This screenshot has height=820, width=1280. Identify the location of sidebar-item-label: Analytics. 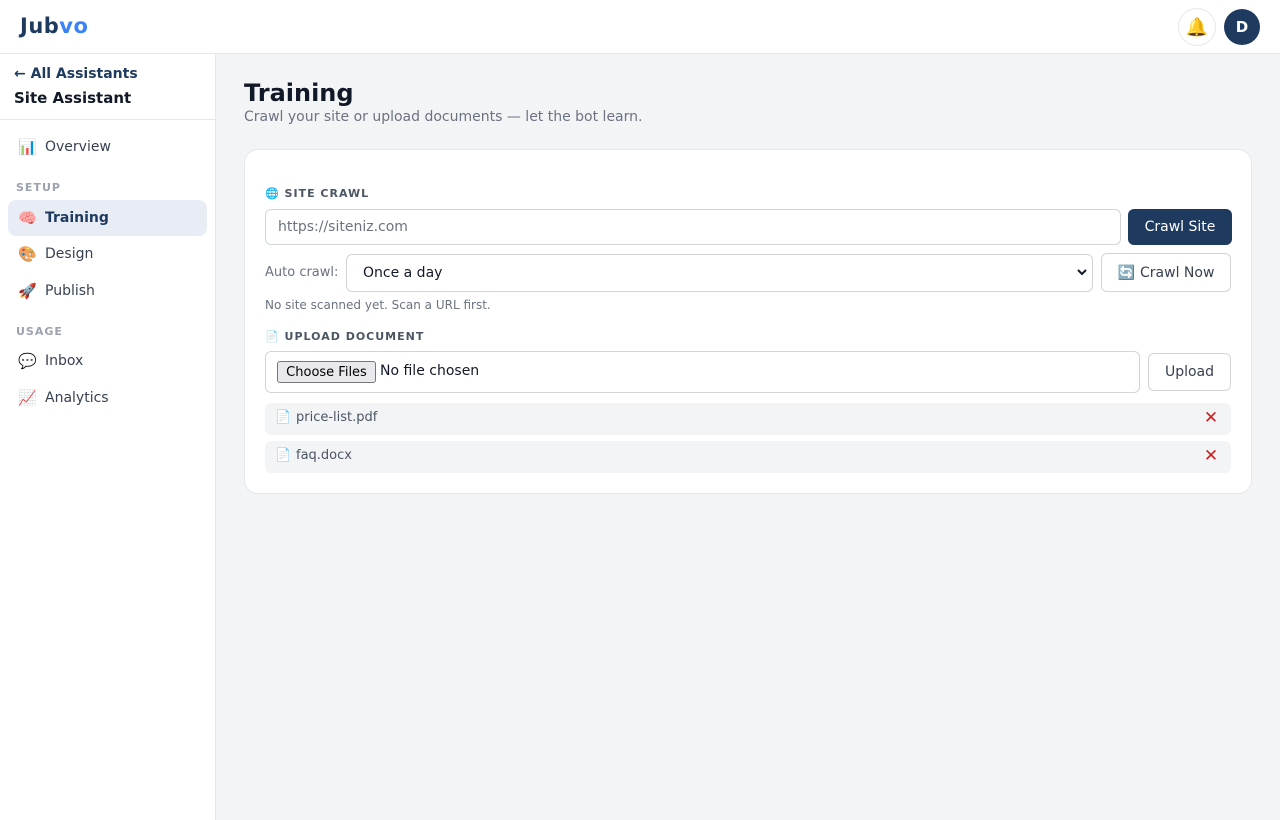
(77, 398).